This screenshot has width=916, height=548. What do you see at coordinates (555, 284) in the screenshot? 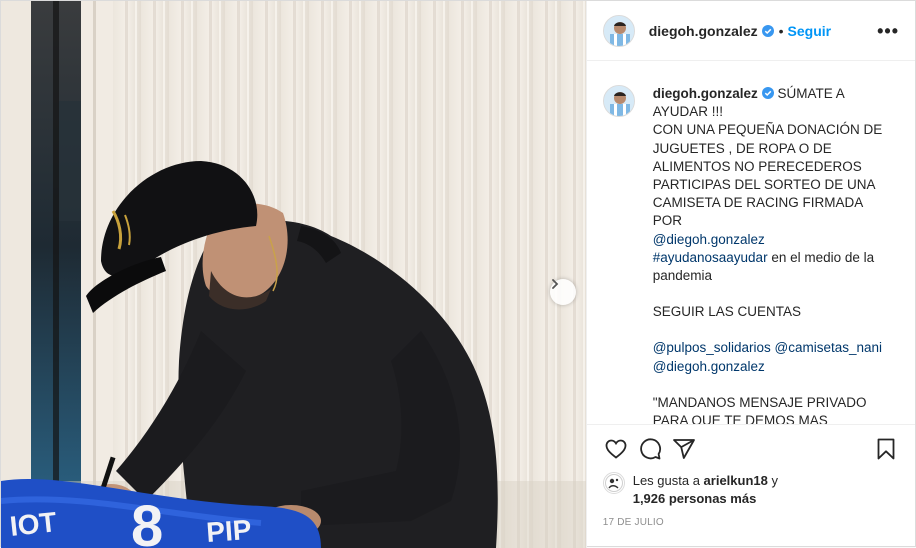
I see `chevron-right-icon` at bounding box center [555, 284].